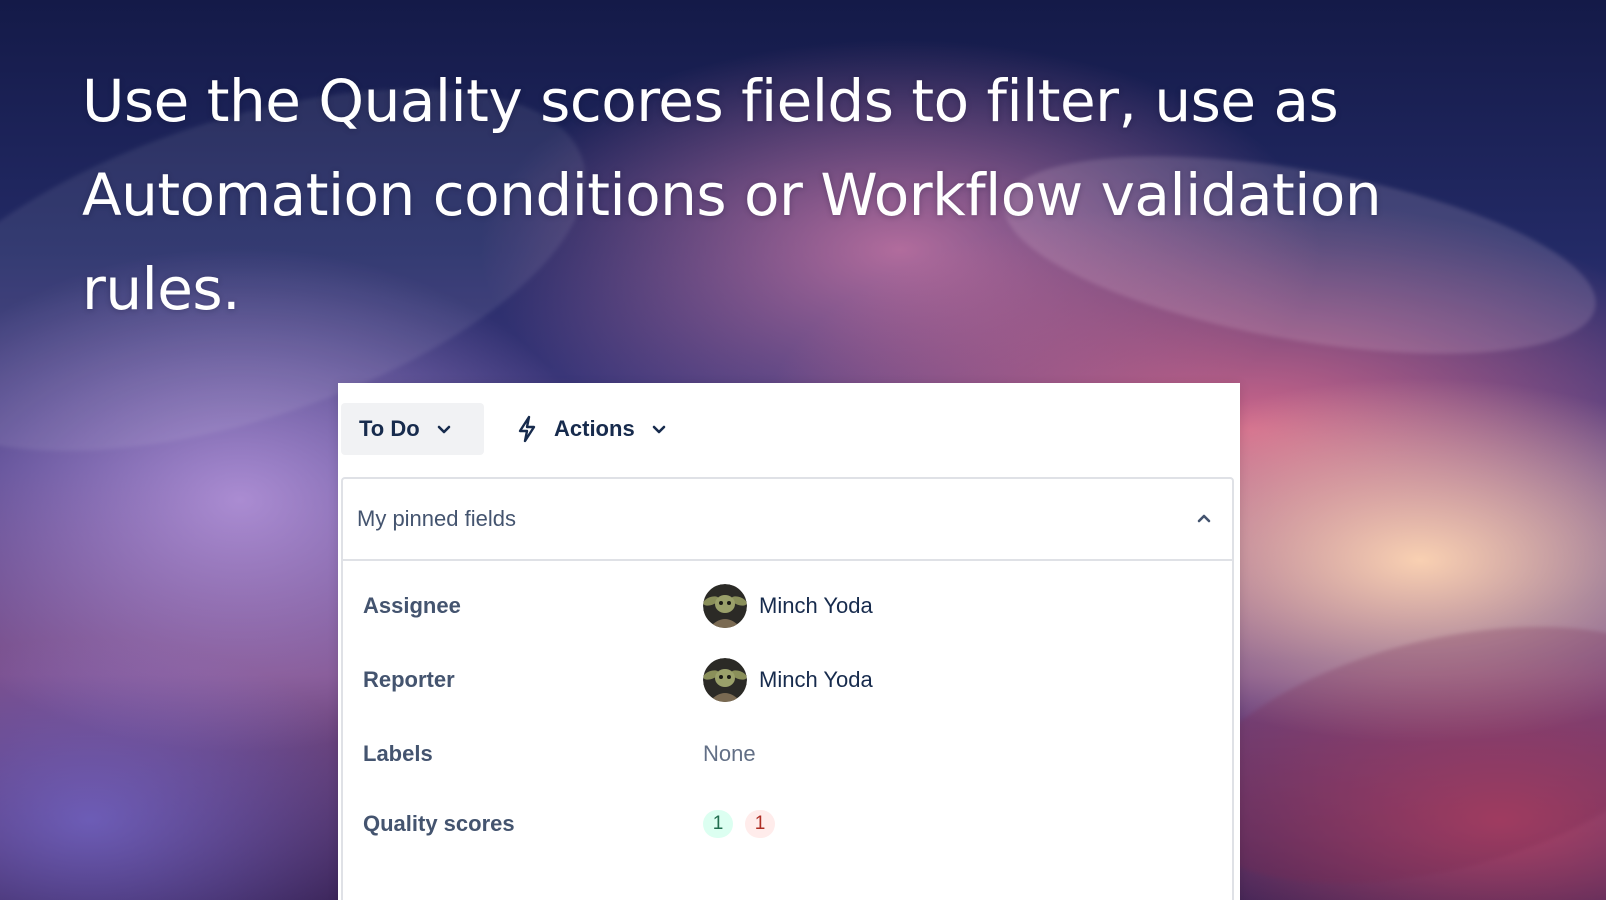 The image size is (1606, 900). Describe the element at coordinates (816, 605) in the screenshot. I see `assignee-name: Minch Yoda` at that location.